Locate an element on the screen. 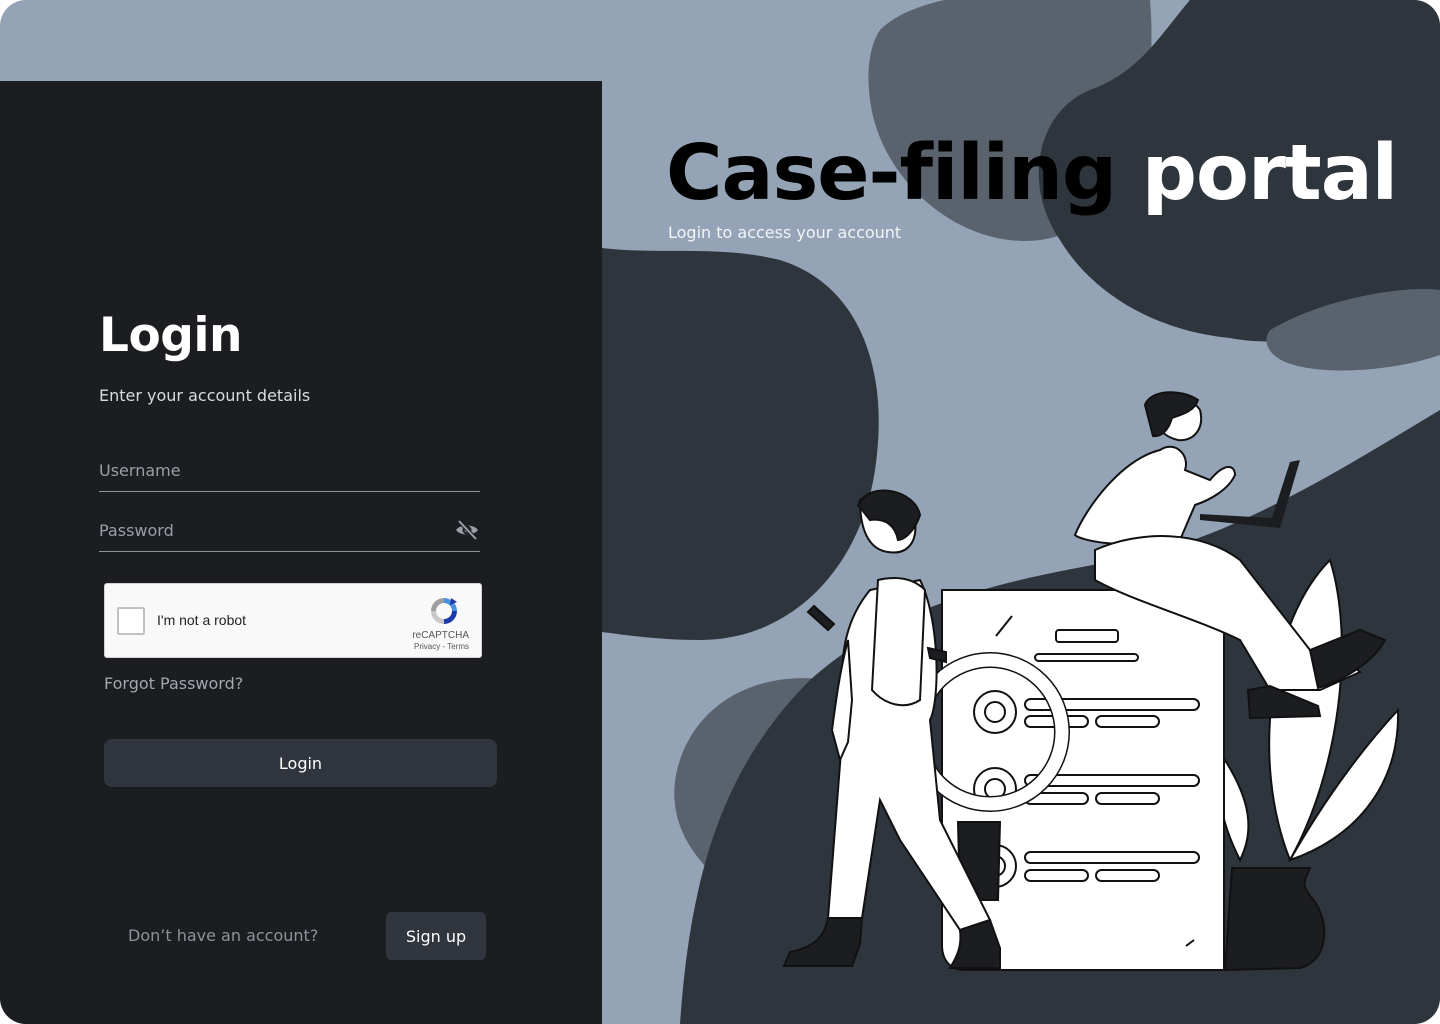 This screenshot has height=1024, width=1440. recaptcha-links: Privacy - Terms is located at coordinates (441, 647).